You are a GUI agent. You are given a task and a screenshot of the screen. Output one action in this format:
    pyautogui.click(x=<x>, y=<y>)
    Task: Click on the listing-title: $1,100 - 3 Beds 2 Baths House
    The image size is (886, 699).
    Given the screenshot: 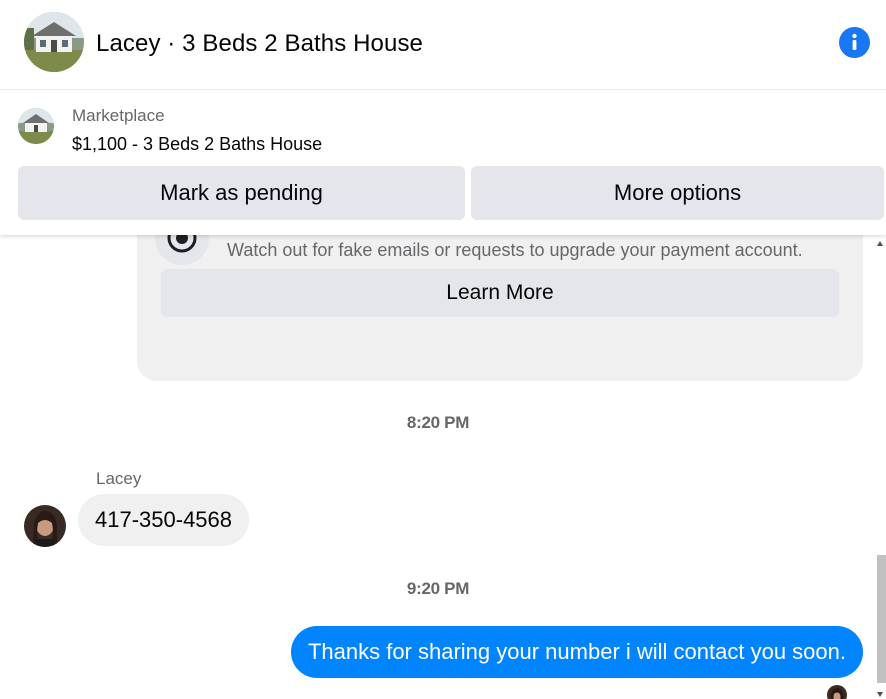 What is the action you would take?
    pyautogui.click(x=197, y=144)
    